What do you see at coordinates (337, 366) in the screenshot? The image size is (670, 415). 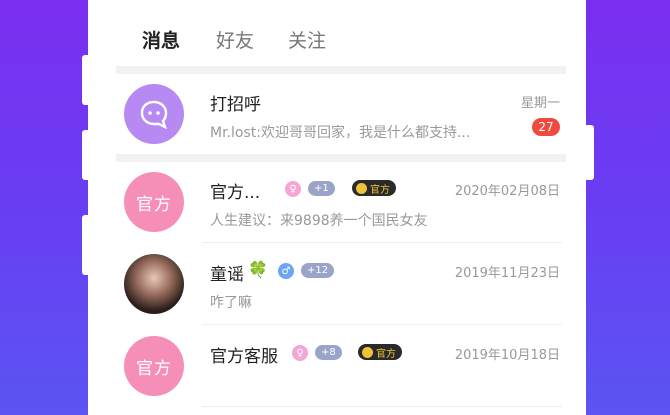 I see `conversation-row-official-support: 官方 官方客服 ♀ +8 官方 2019年10月18日` at bounding box center [337, 366].